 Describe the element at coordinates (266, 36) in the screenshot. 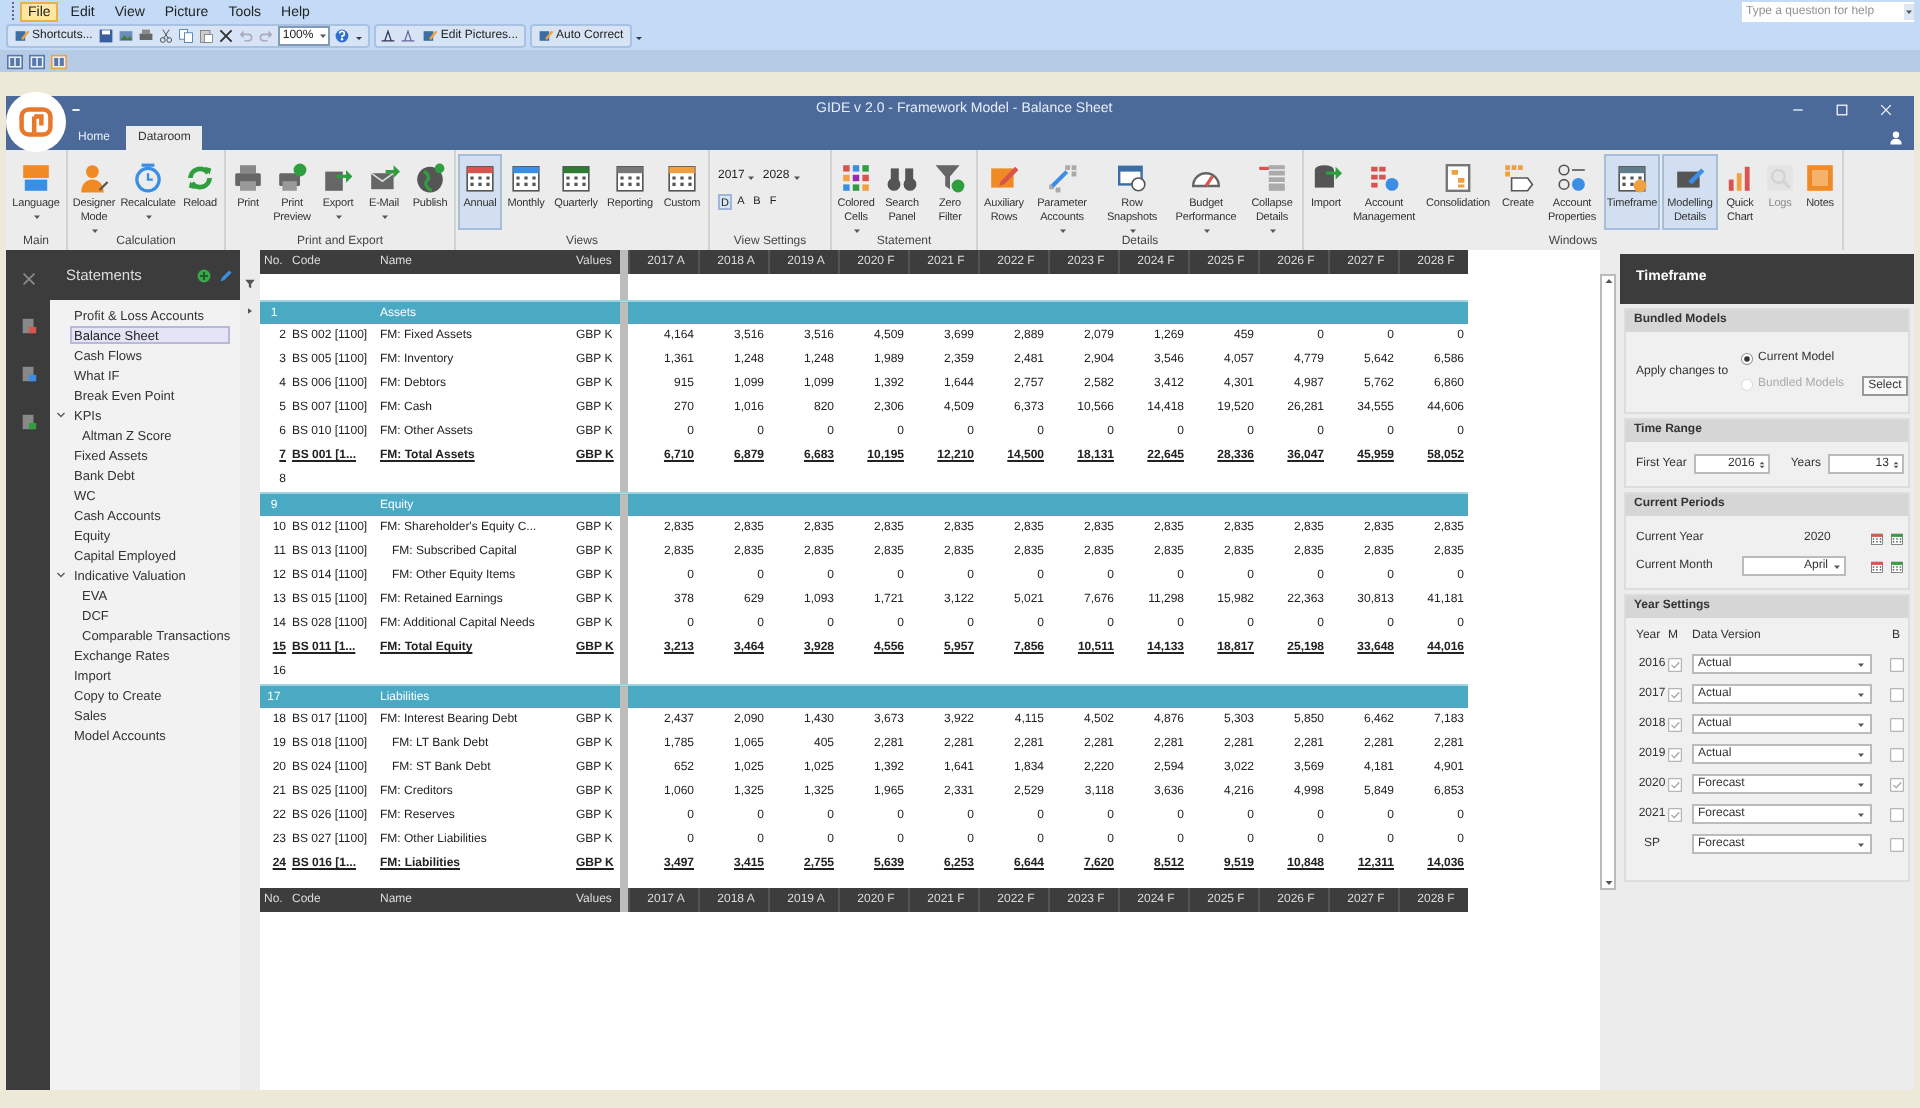

I see `redo-icon` at that location.